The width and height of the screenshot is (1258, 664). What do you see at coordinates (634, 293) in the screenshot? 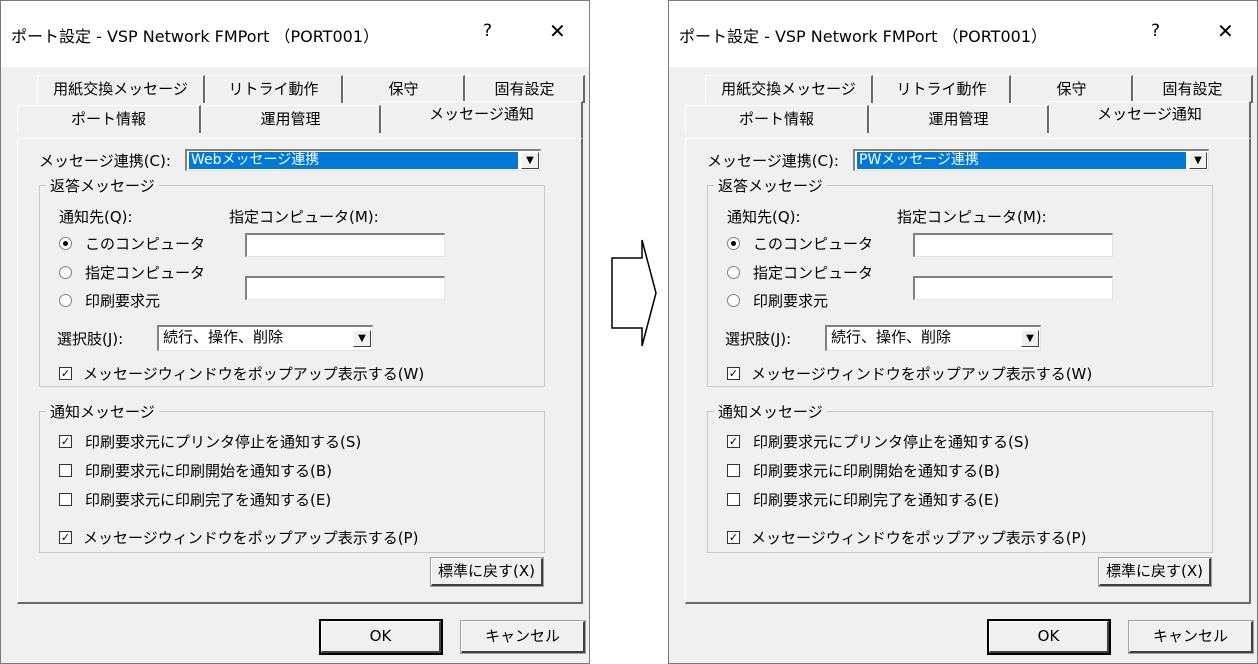
I see `right-arrow-icon` at bounding box center [634, 293].